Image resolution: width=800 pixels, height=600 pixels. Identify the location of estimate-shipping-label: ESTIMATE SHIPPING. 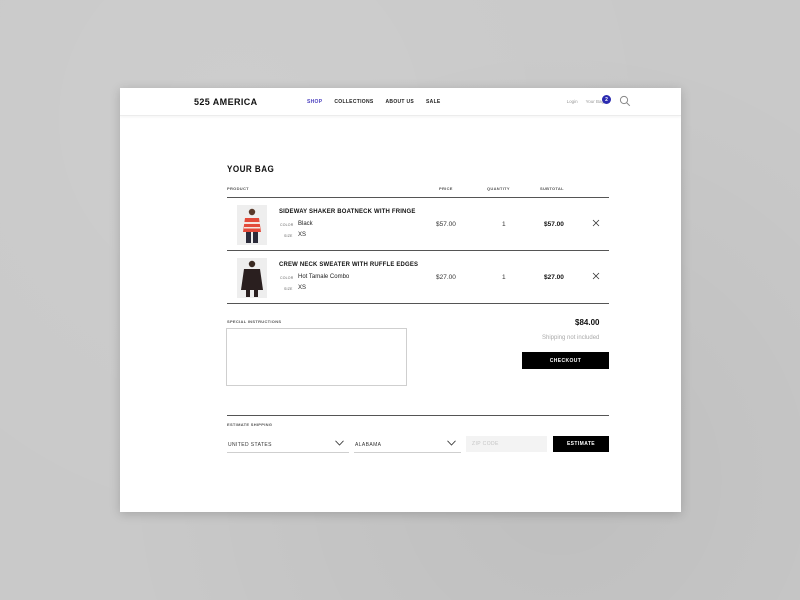
(250, 424).